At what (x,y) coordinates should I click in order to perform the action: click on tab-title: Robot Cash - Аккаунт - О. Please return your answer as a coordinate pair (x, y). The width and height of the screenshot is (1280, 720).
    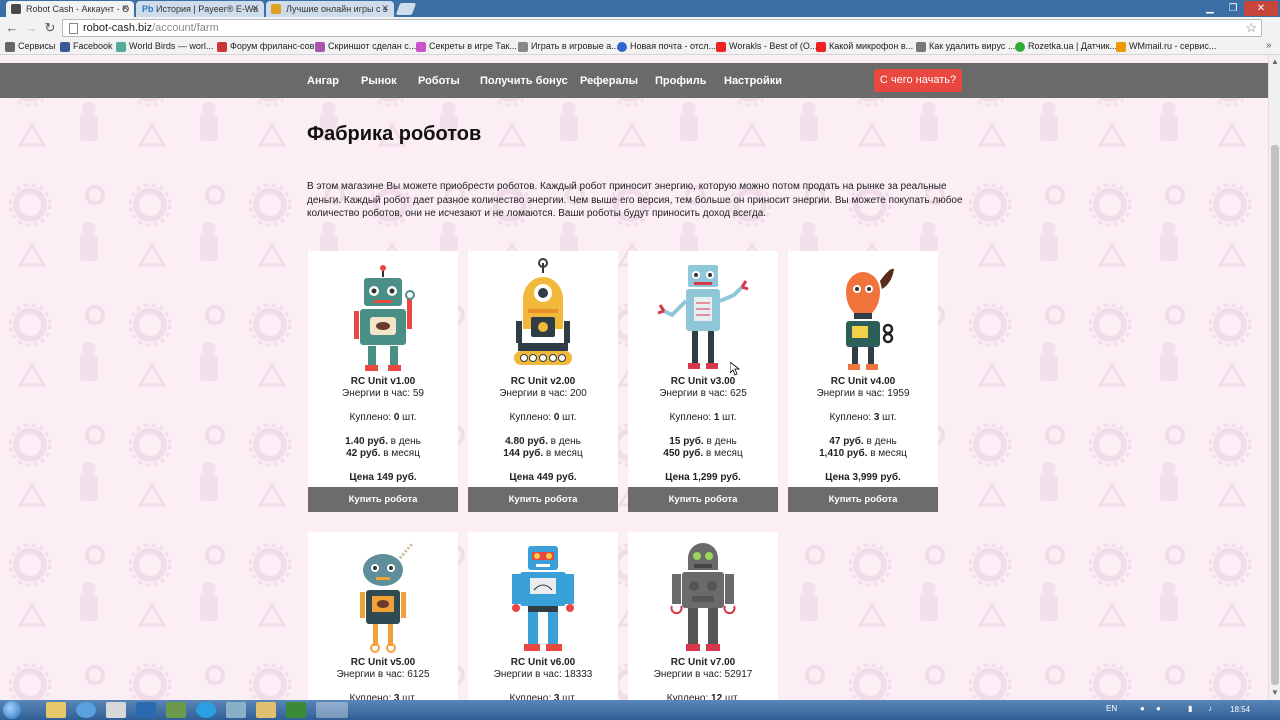
    Looking at the image, I should click on (78, 9).